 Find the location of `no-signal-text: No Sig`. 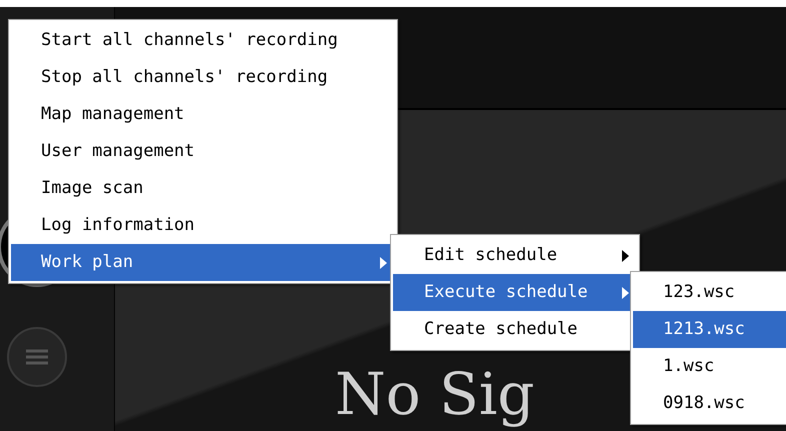

no-signal-text: No Sig is located at coordinates (435, 395).